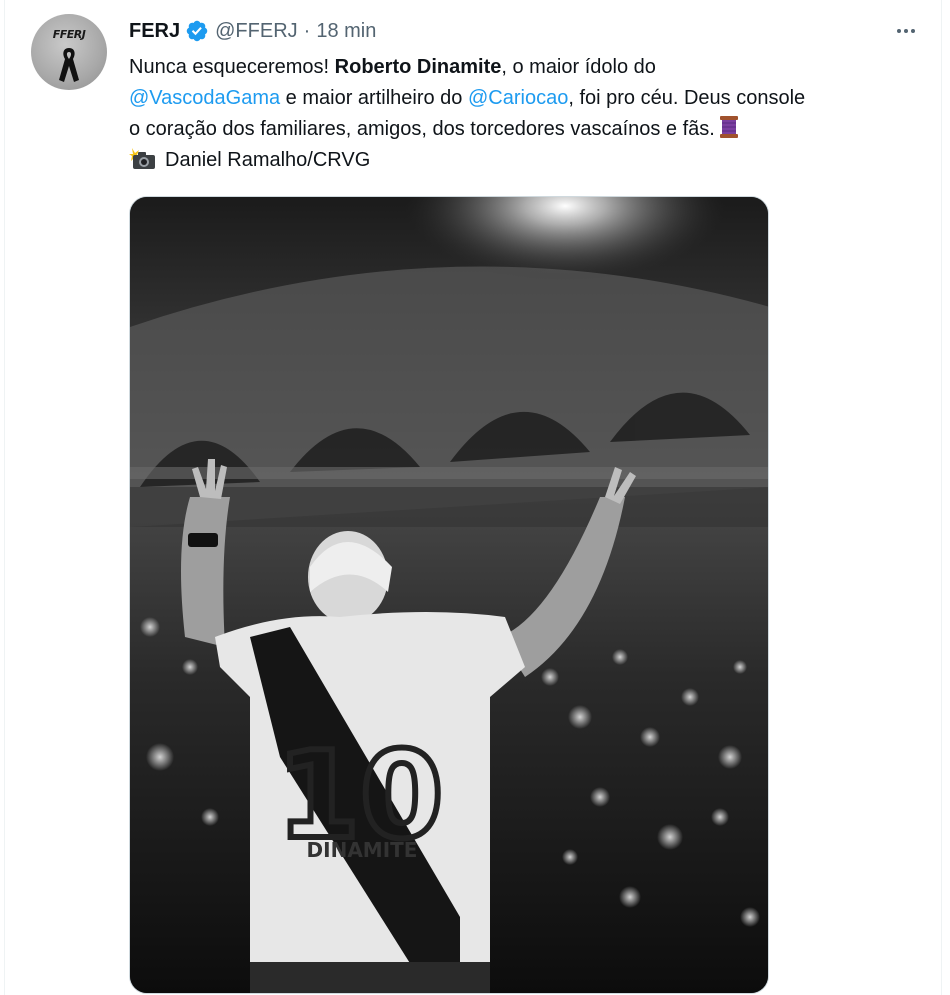 This screenshot has height=995, width=950. I want to click on text-segment: Nunca esqueceremos!, so click(232, 67).